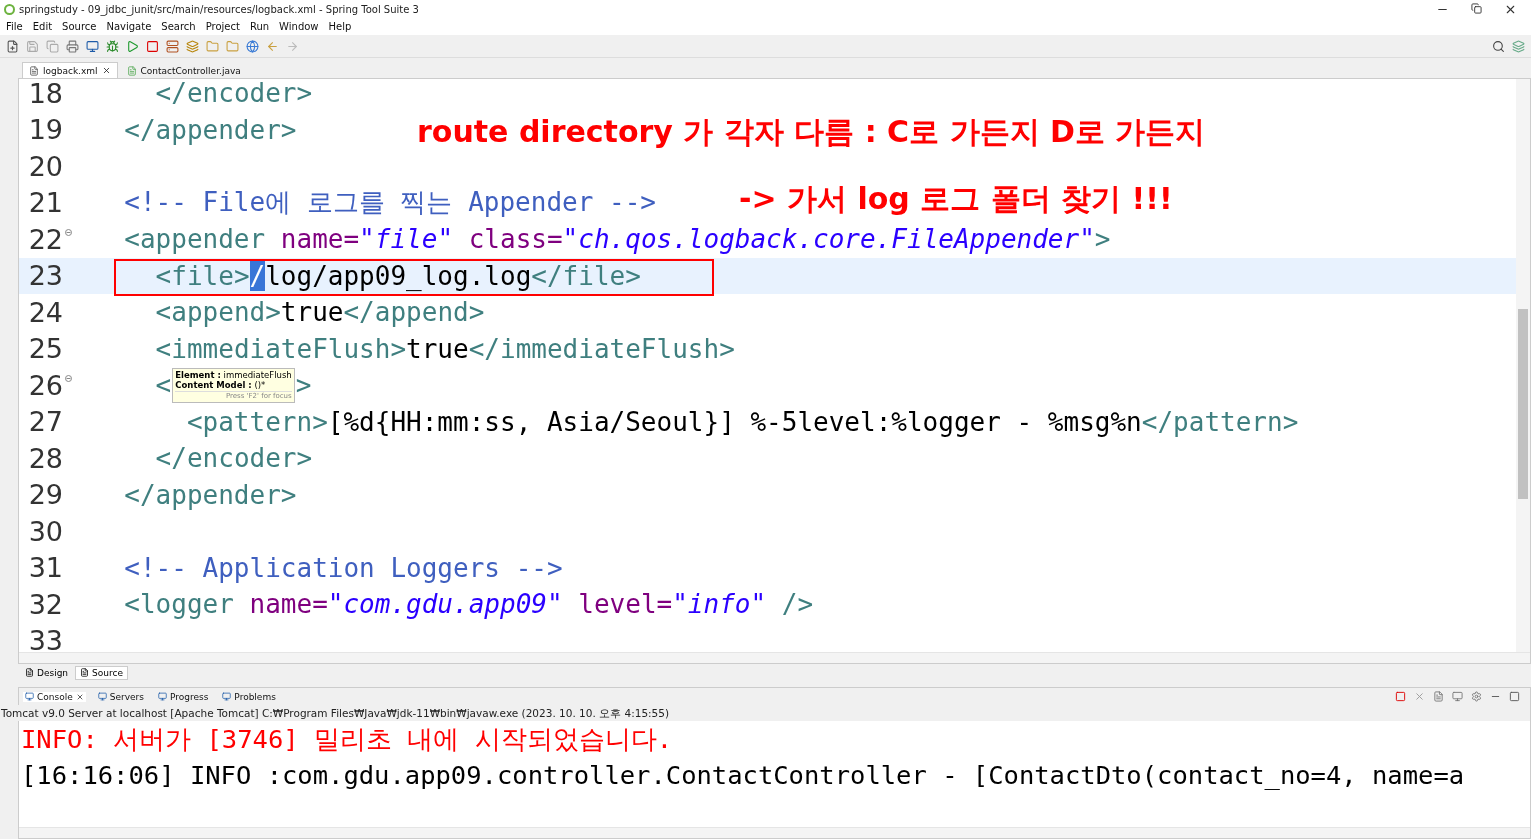 Image resolution: width=1531 pixels, height=839 pixels. Describe the element at coordinates (398, 275) in the screenshot. I see `code-token: log/app09_log.log` at that location.